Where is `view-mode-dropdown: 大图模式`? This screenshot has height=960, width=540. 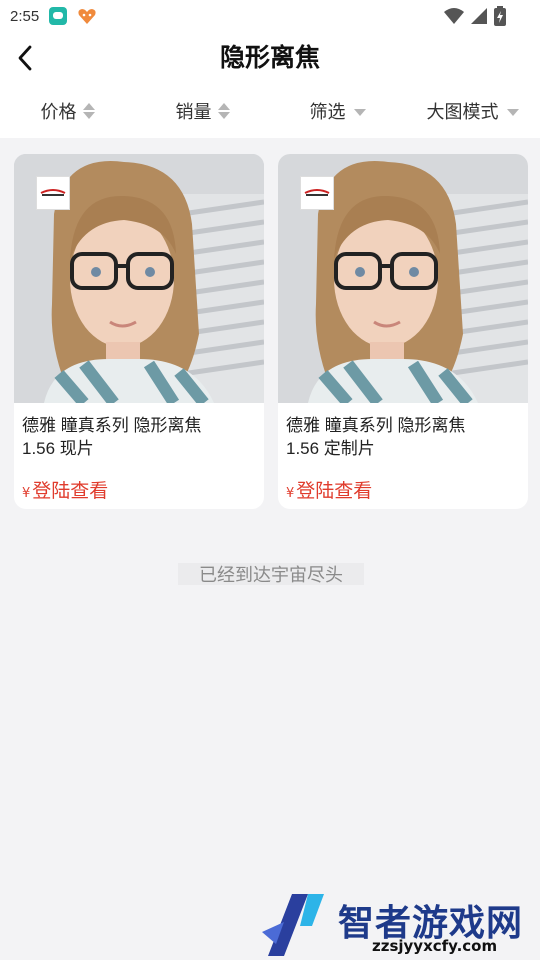
view-mode-dropdown: 大图模式 is located at coordinates (472, 111).